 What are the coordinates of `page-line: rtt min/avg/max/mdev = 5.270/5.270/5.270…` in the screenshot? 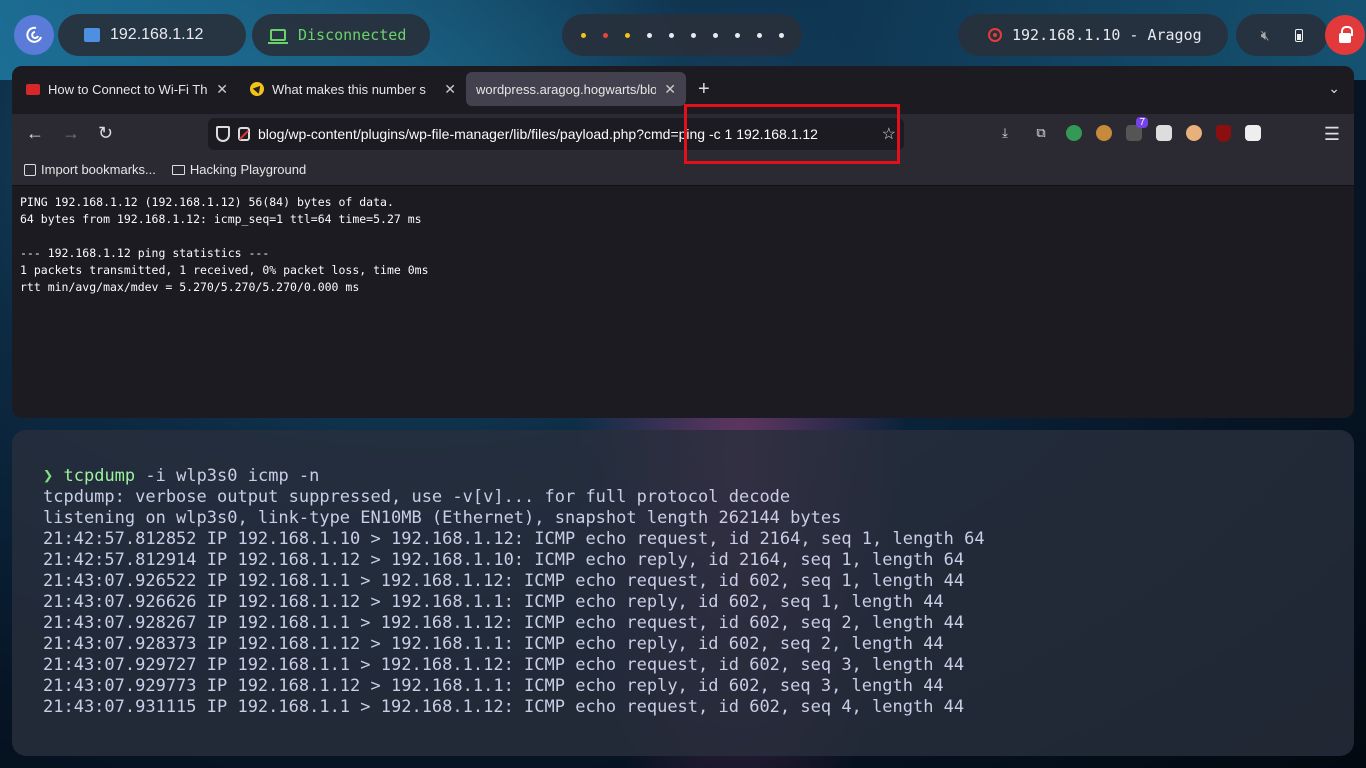 It's located at (190, 287).